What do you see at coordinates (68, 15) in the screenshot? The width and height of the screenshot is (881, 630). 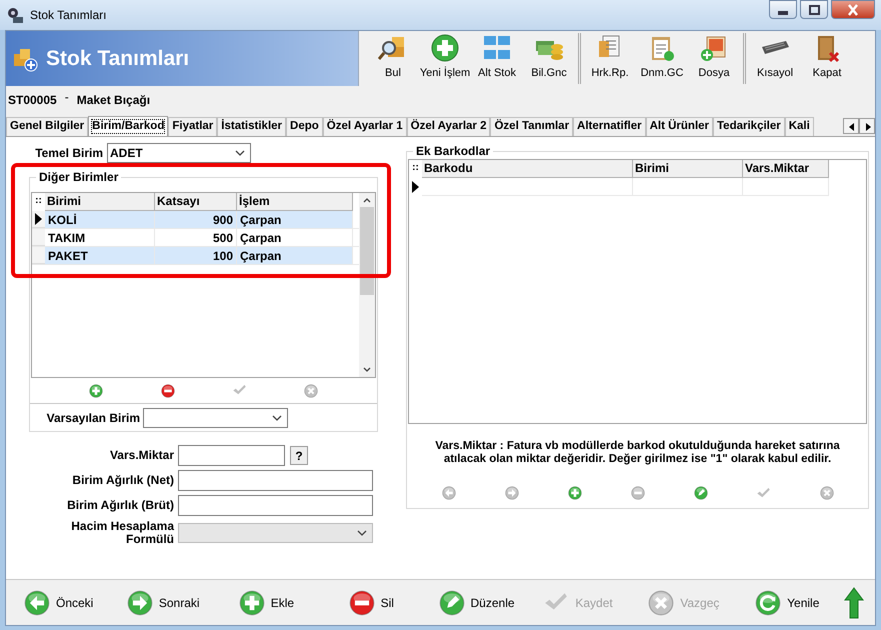 I see `window-title: Stok Tanımları` at bounding box center [68, 15].